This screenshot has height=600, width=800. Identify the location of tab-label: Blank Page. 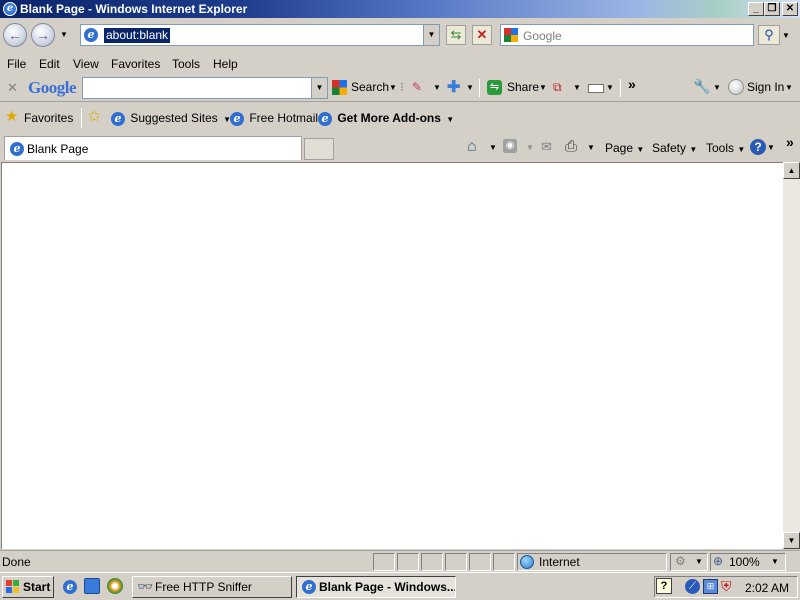
(58, 149).